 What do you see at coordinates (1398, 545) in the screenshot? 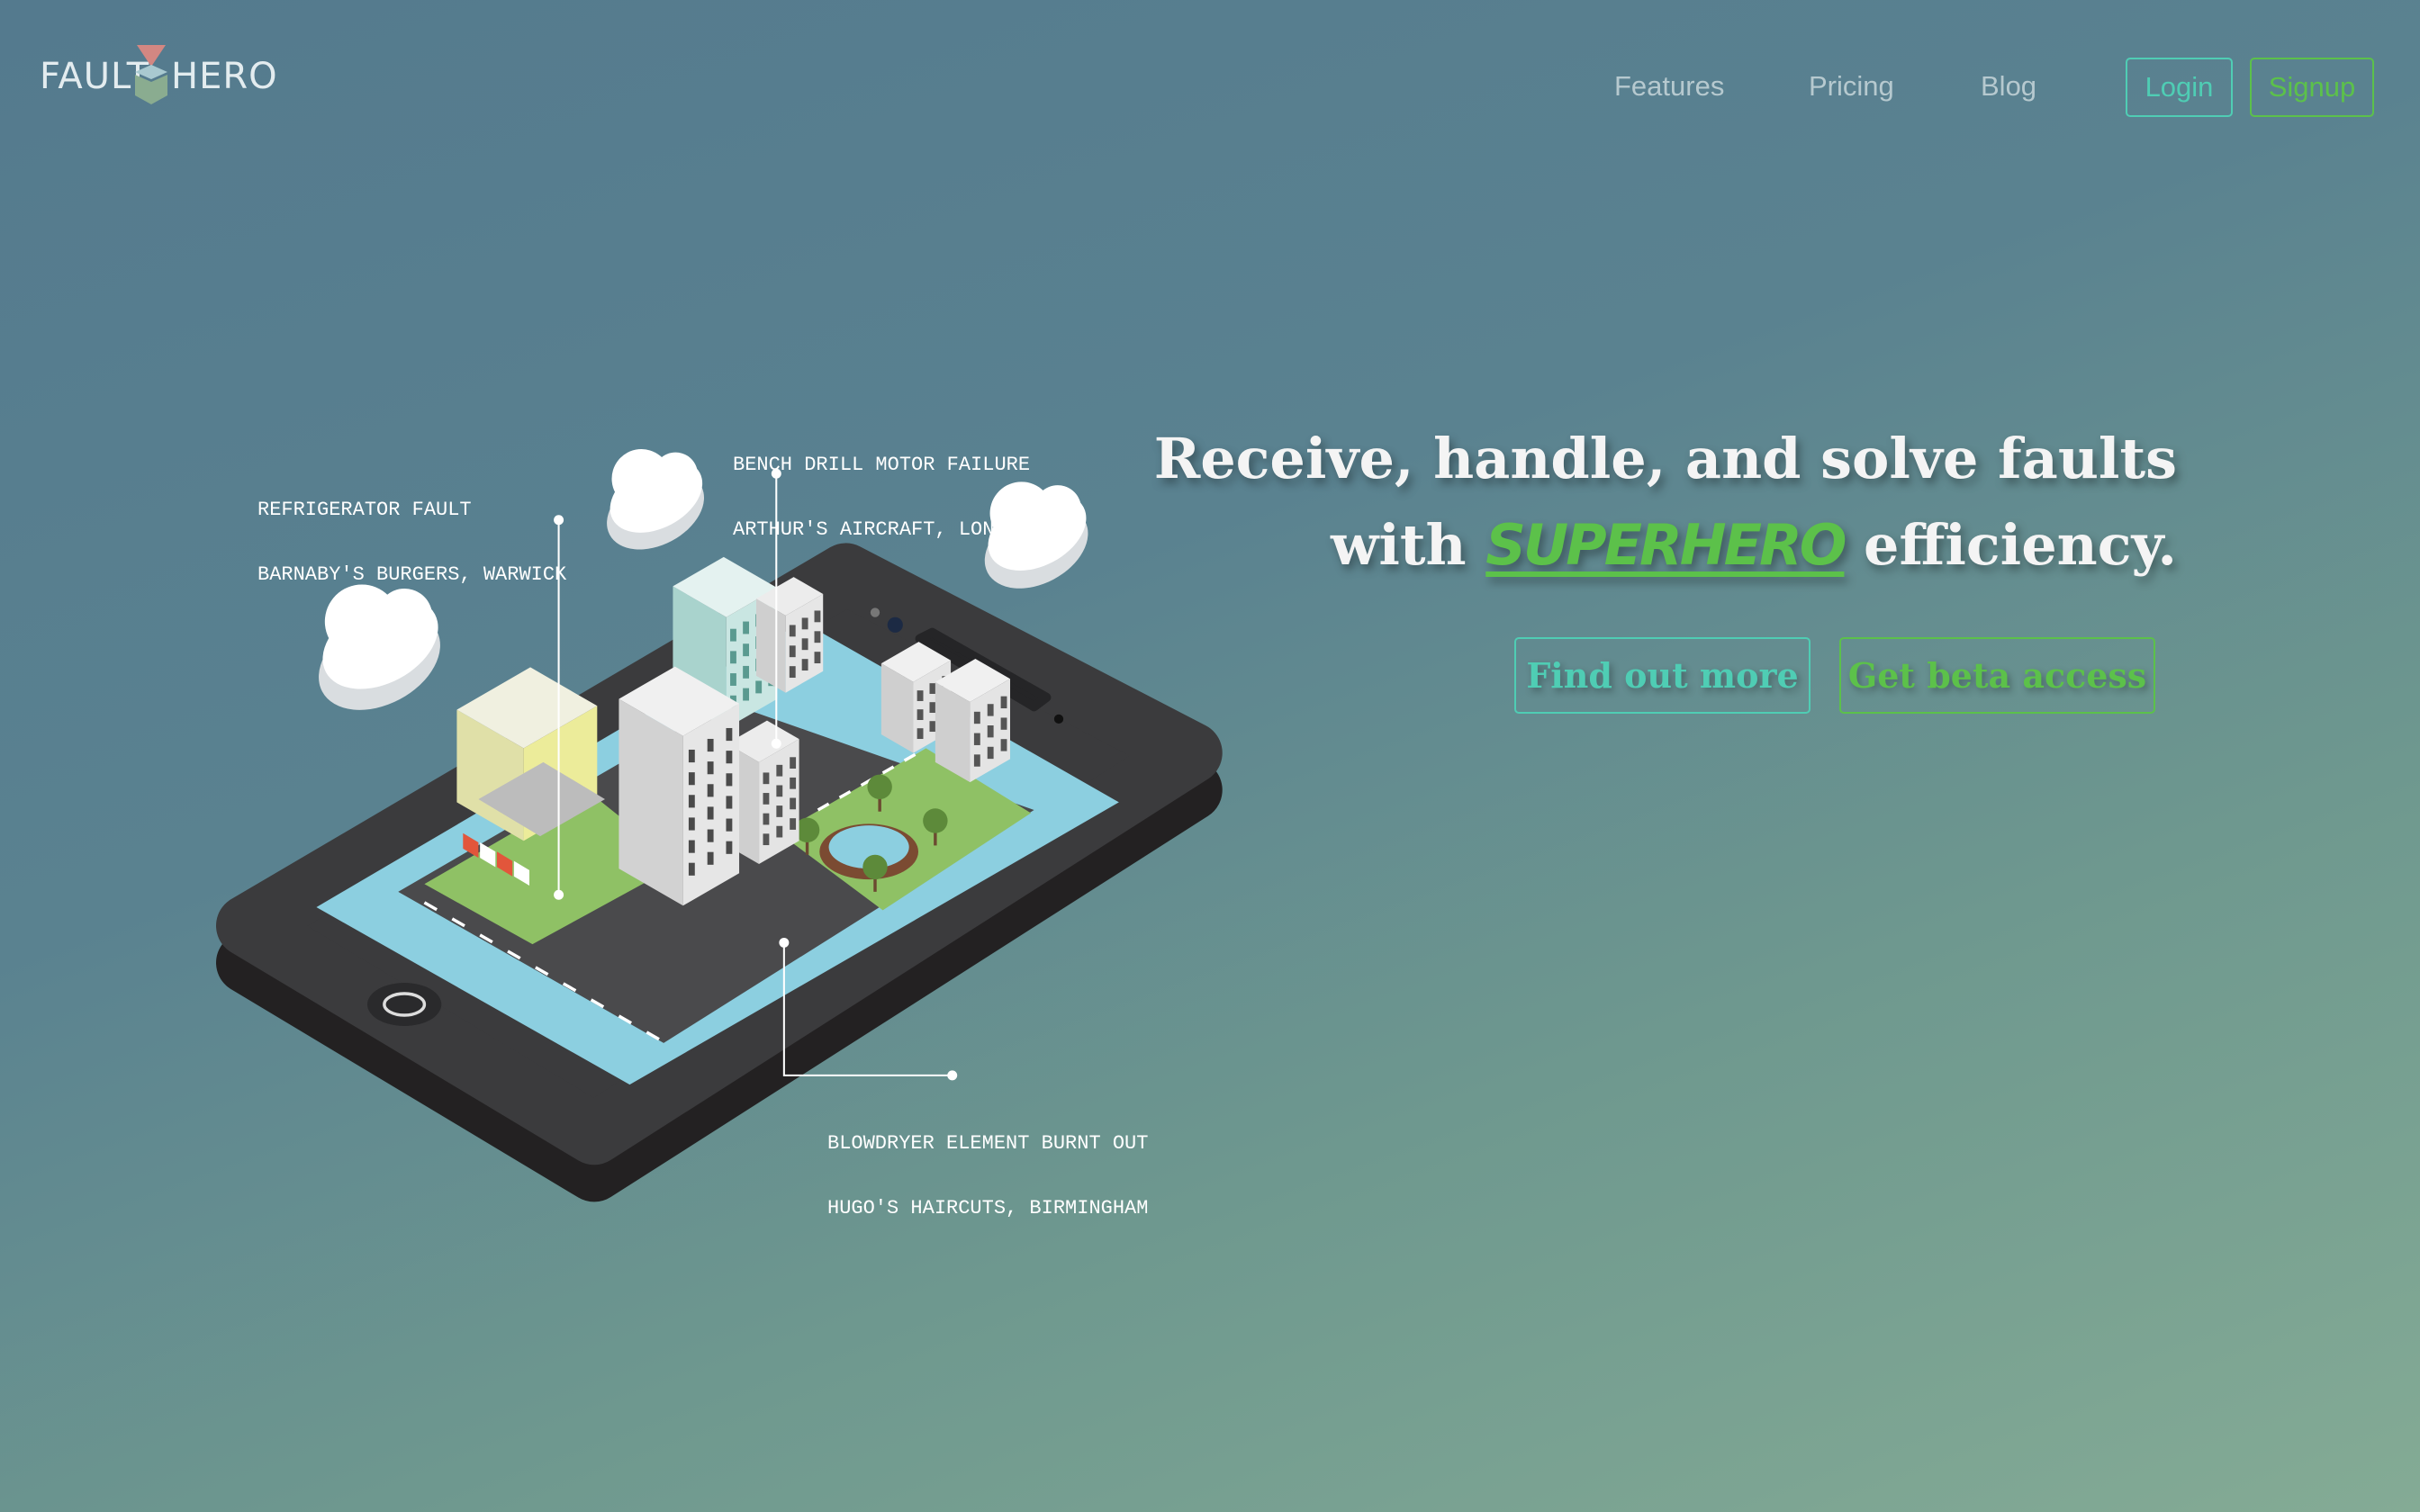
I see `headline-prefix: with` at bounding box center [1398, 545].